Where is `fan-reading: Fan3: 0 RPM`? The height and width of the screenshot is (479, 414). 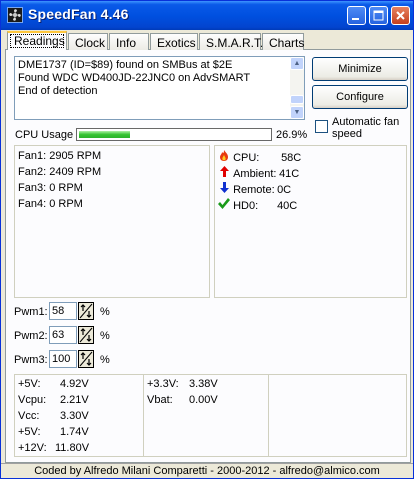 fan-reading: Fan3: 0 RPM is located at coordinates (50, 188).